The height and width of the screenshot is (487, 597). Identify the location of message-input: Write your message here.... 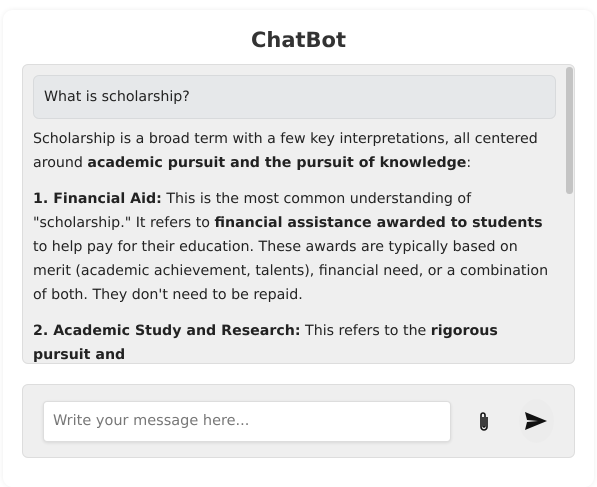
(247, 421).